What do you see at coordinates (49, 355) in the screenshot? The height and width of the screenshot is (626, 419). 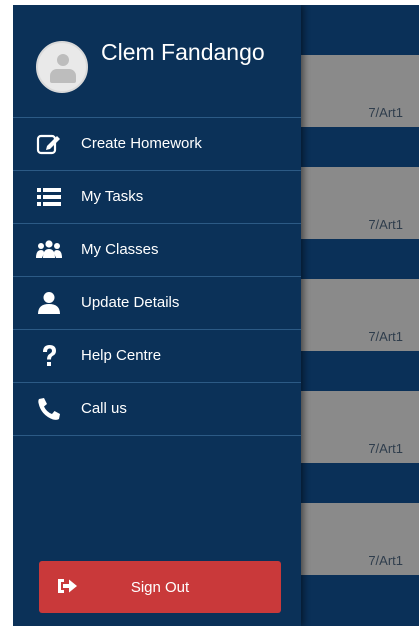 I see `question-icon` at bounding box center [49, 355].